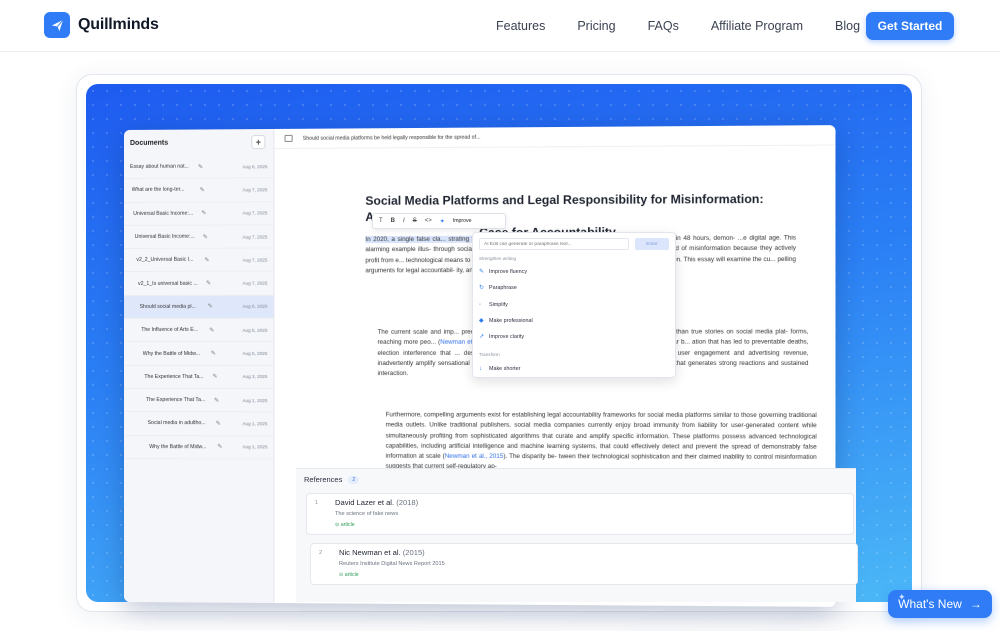  I want to click on improve-button: Improve, so click(462, 221).